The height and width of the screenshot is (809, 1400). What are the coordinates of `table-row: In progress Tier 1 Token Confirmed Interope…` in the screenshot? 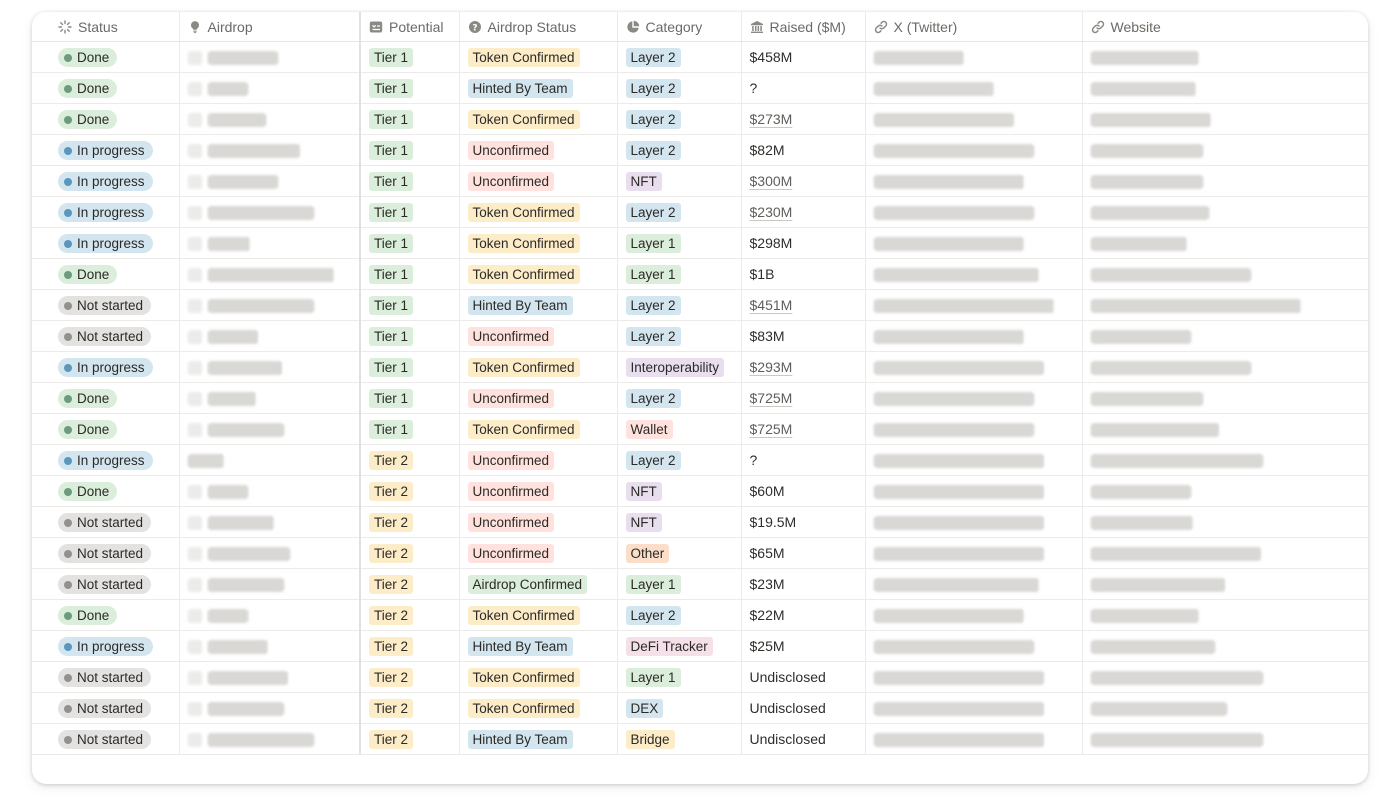 It's located at (700, 367).